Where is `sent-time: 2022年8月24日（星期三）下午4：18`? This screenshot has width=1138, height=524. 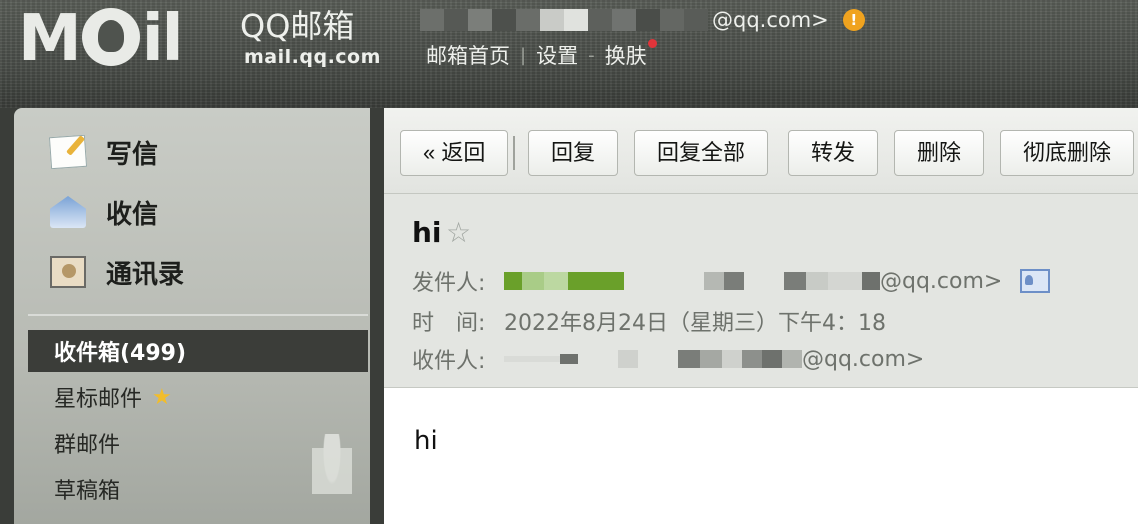
sent-time: 2022年8月24日（星期三）下午4：18 is located at coordinates (695, 323).